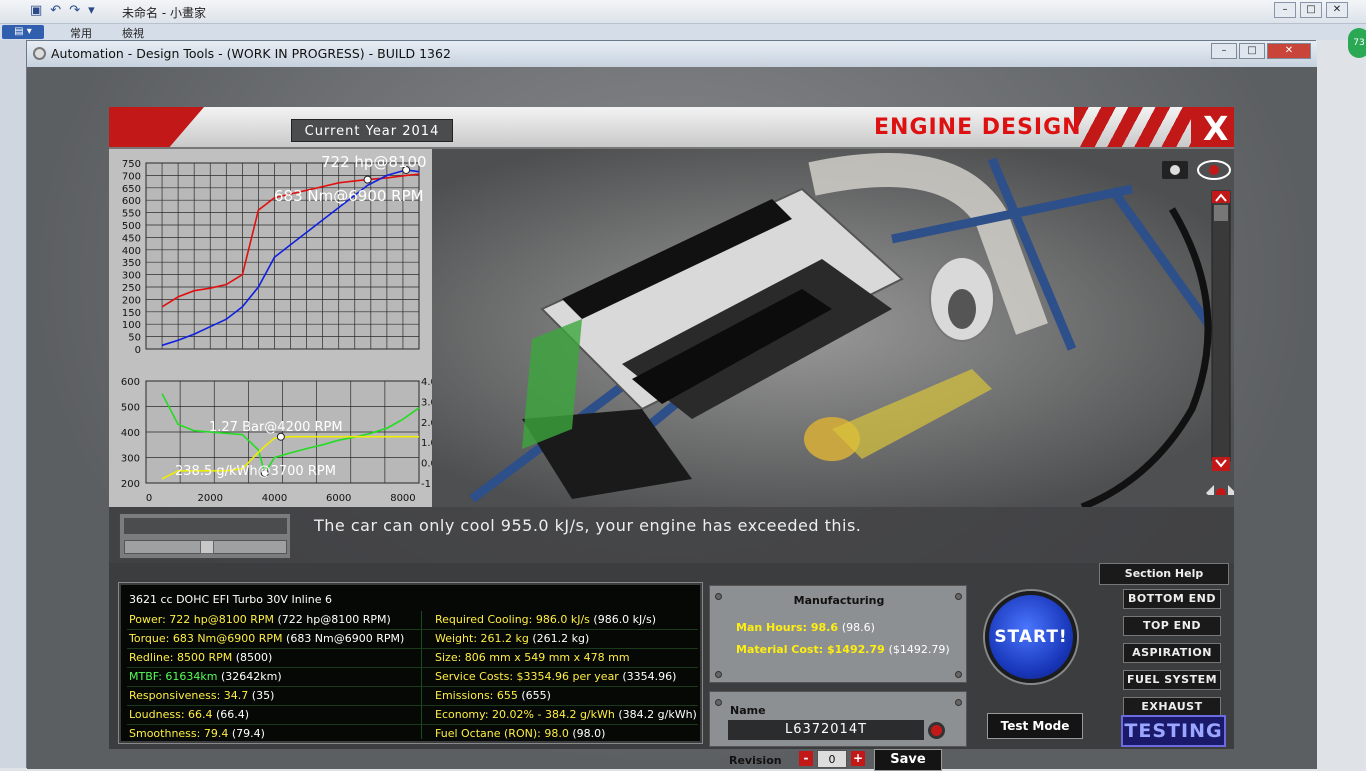 The height and width of the screenshot is (771, 1366). What do you see at coordinates (130, 433) in the screenshot?
I see `chart2-ytick-left-label: 400` at bounding box center [130, 433].